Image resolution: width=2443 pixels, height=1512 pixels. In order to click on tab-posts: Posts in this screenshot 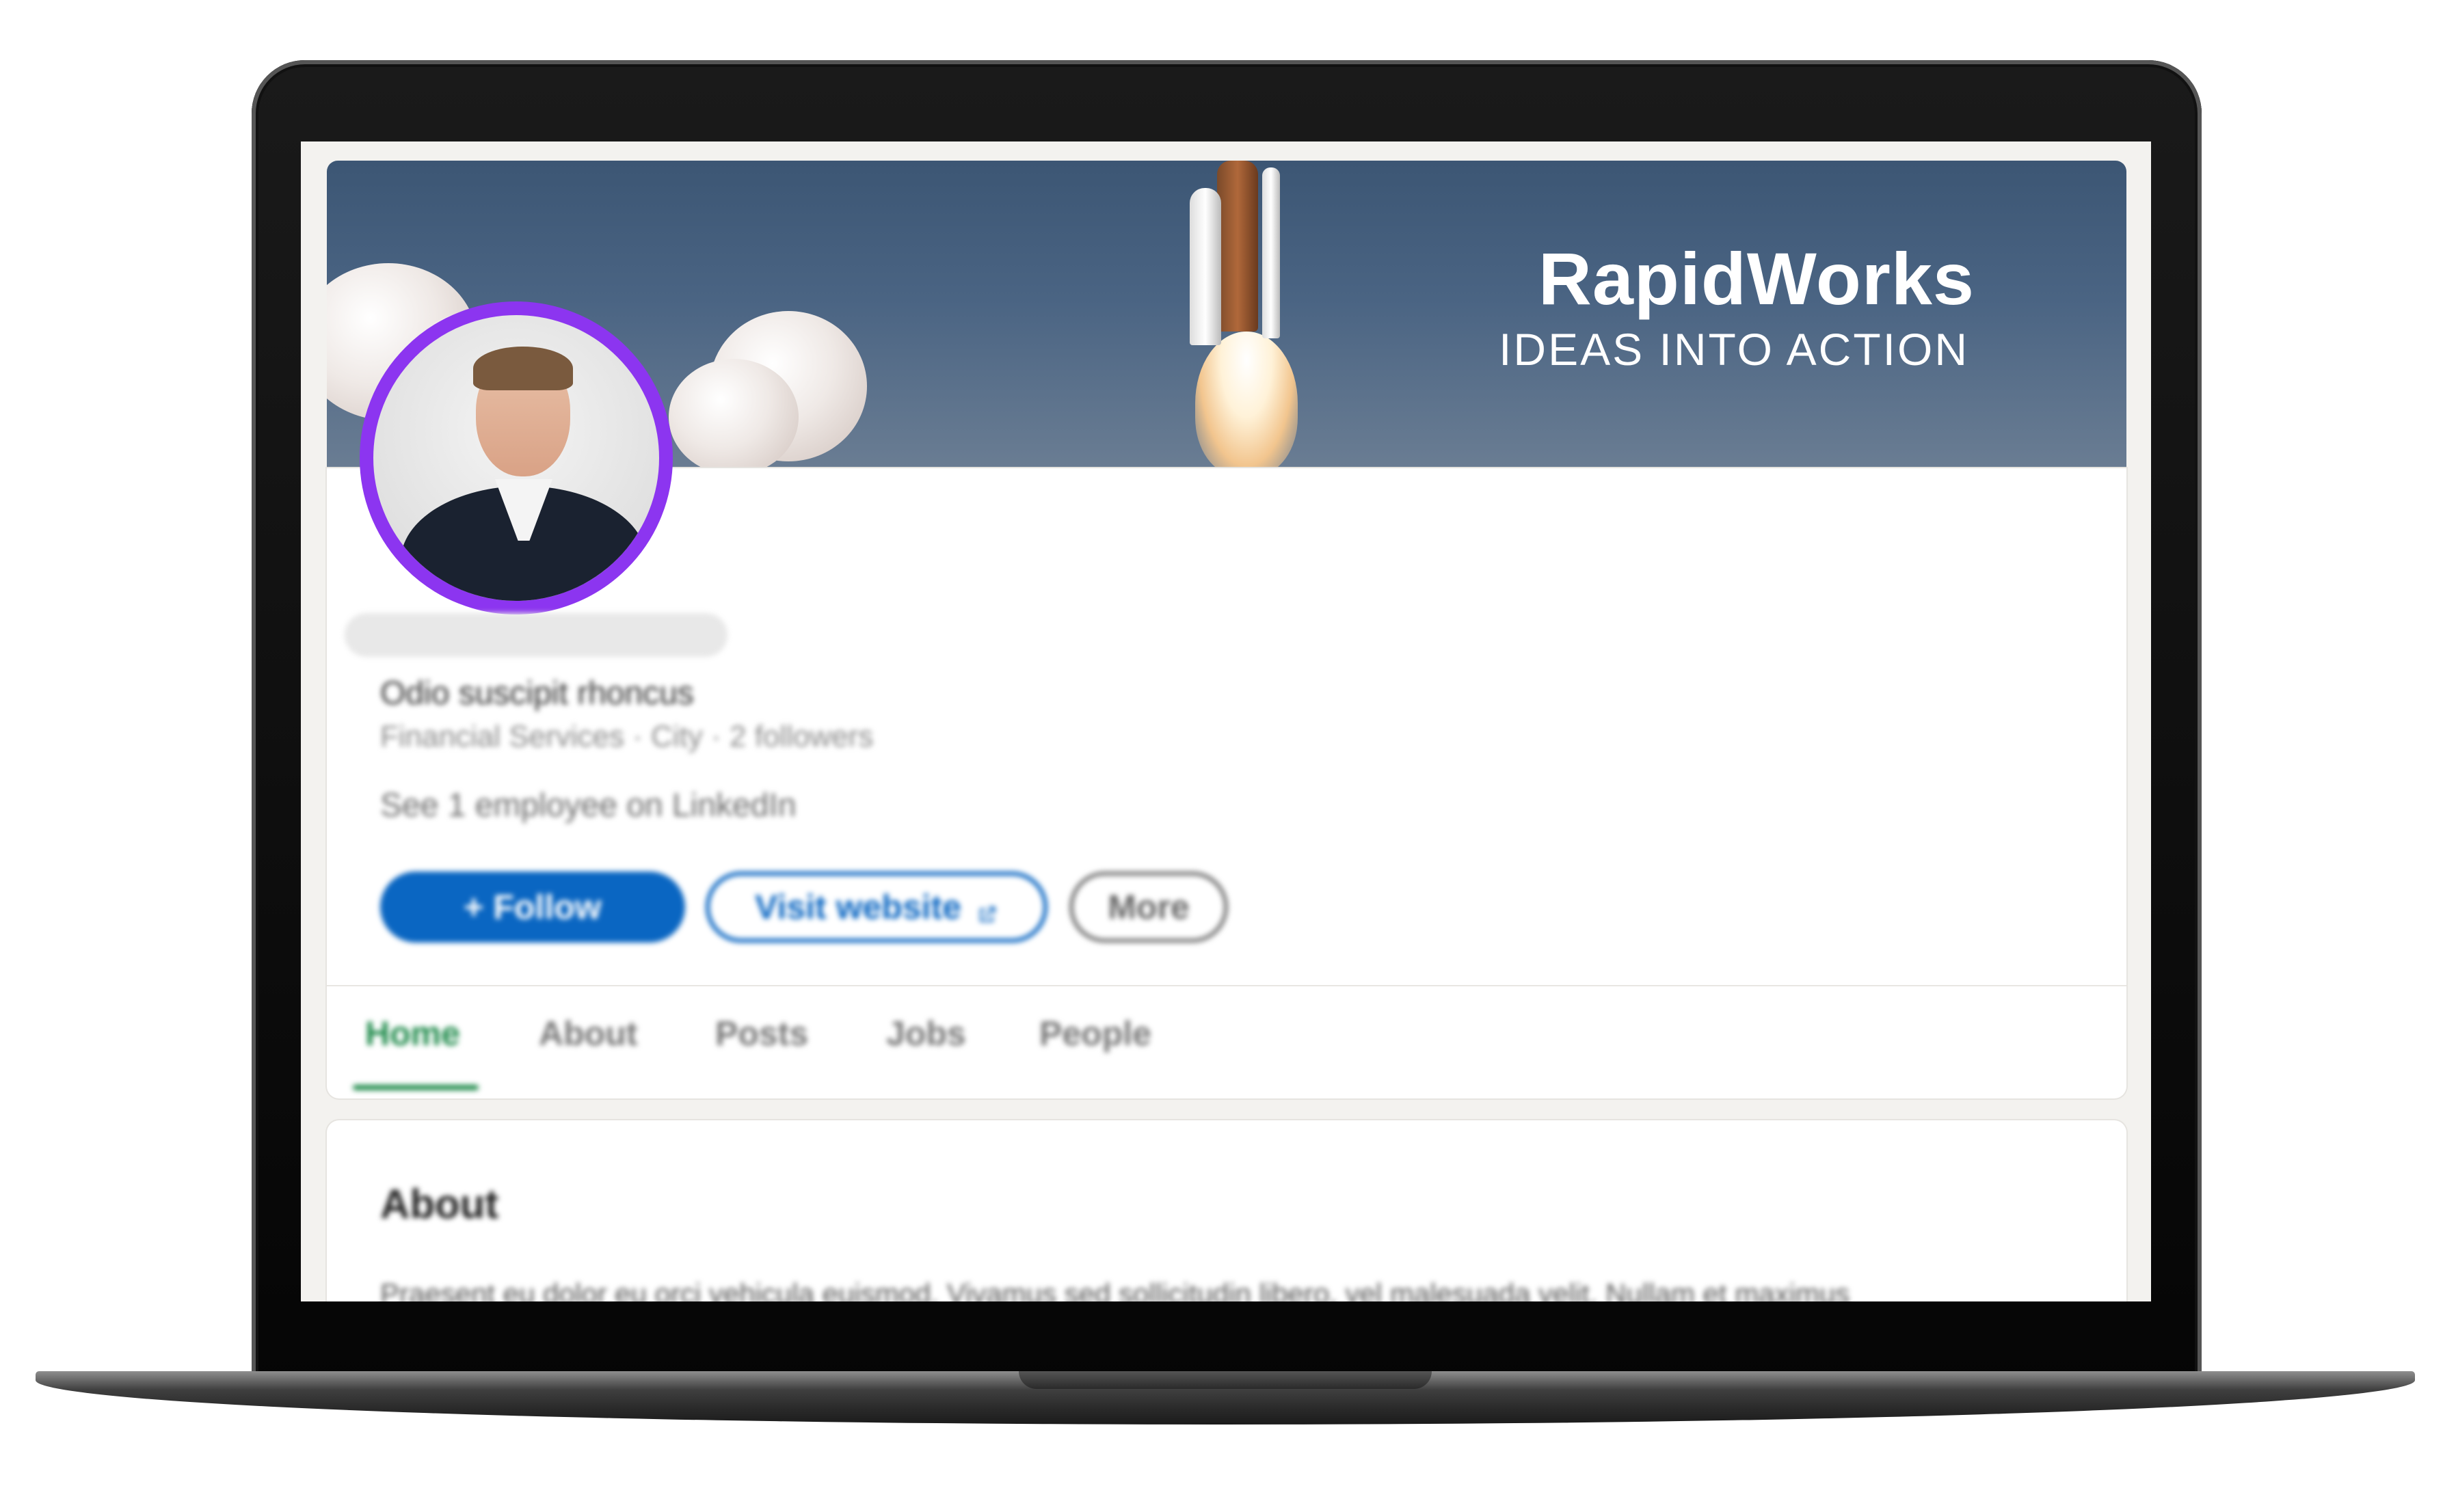, I will do `click(761, 1033)`.